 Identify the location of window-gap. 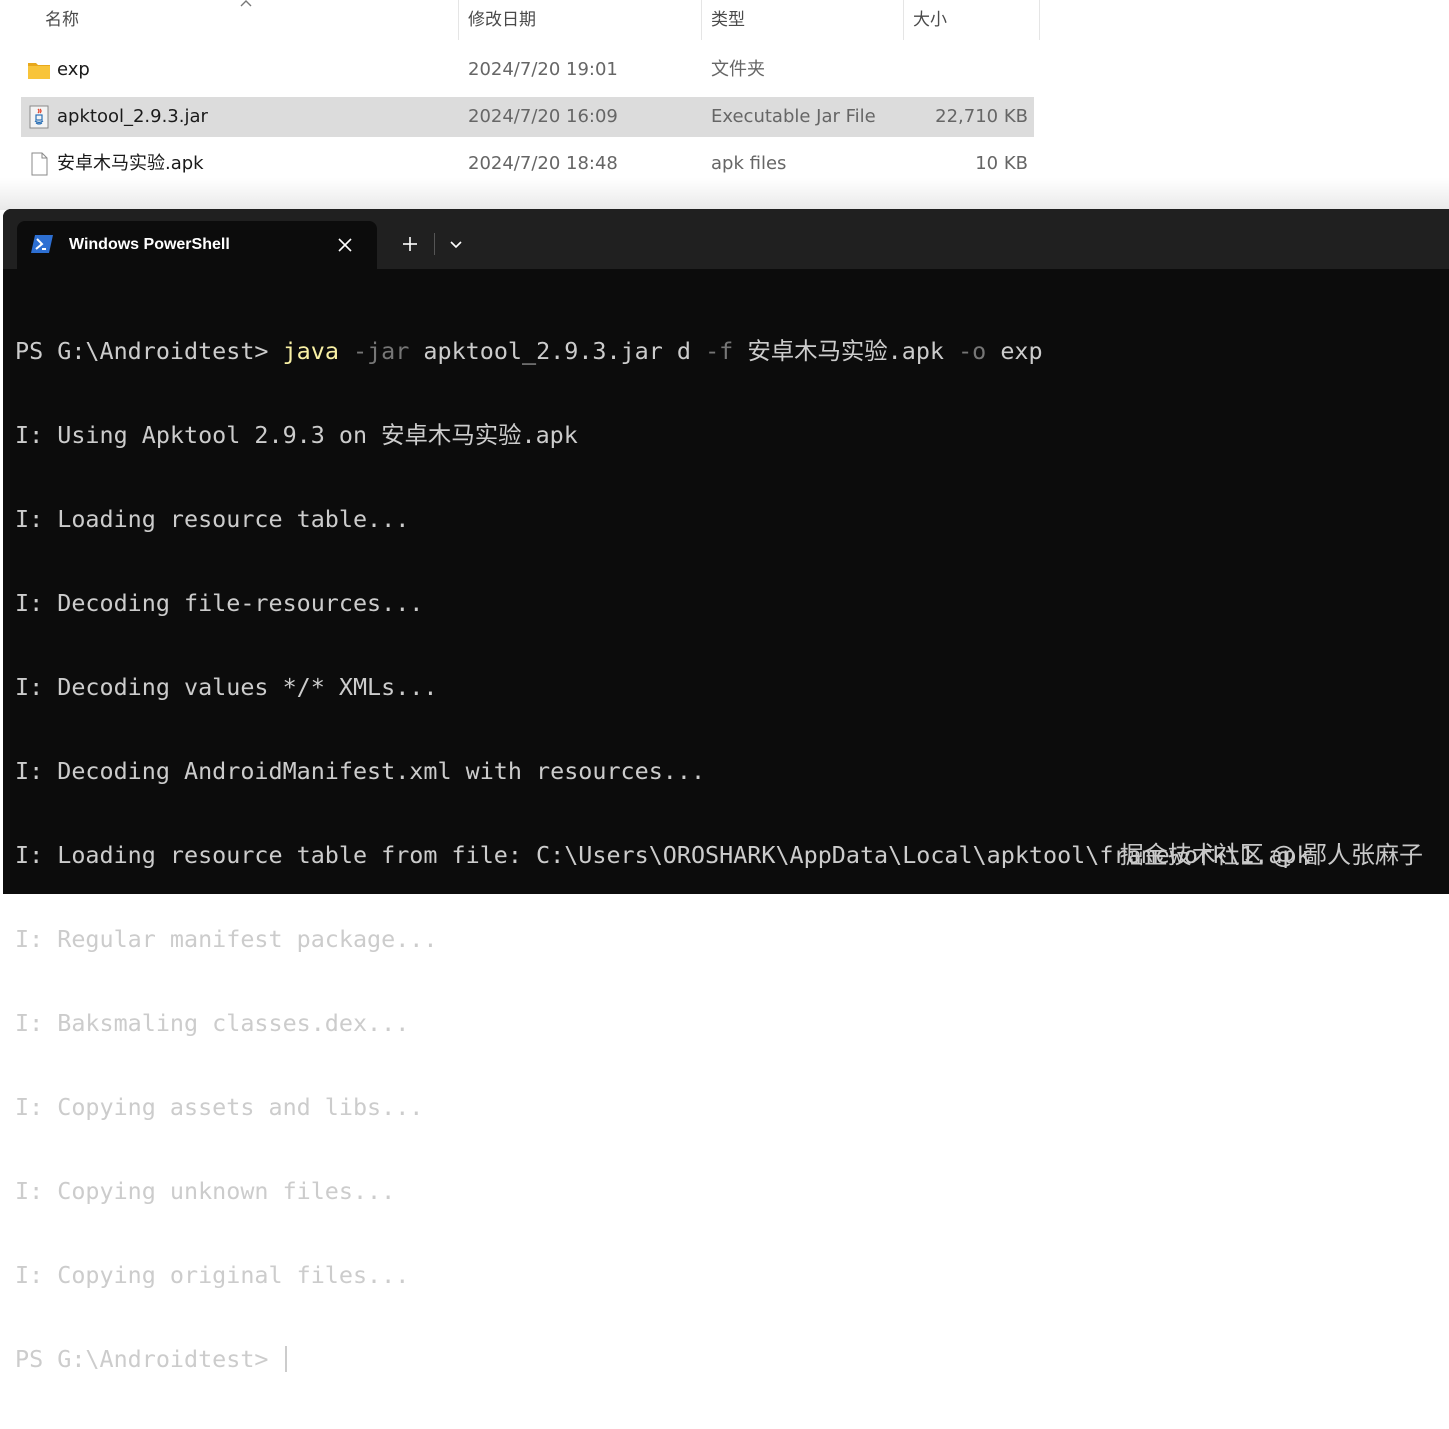
(724, 194).